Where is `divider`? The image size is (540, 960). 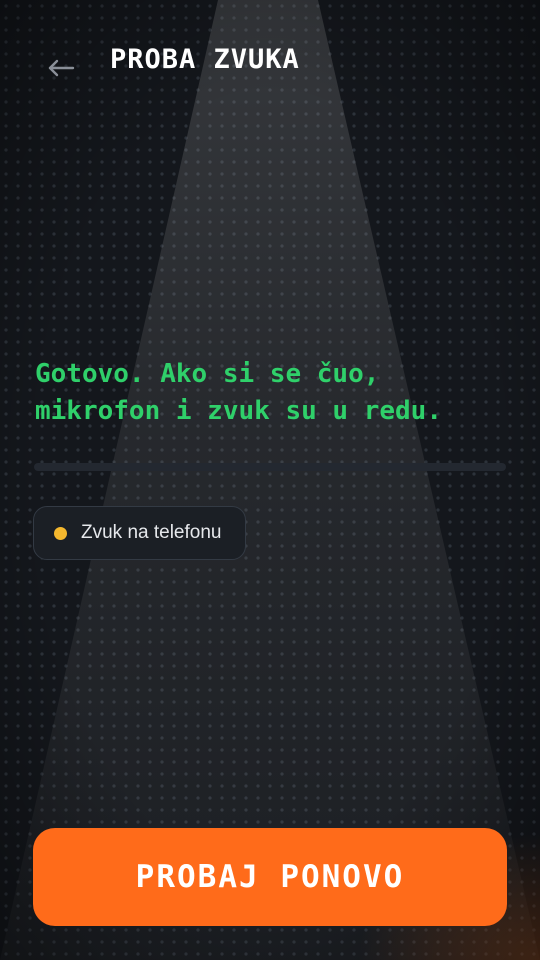
divider is located at coordinates (270, 467).